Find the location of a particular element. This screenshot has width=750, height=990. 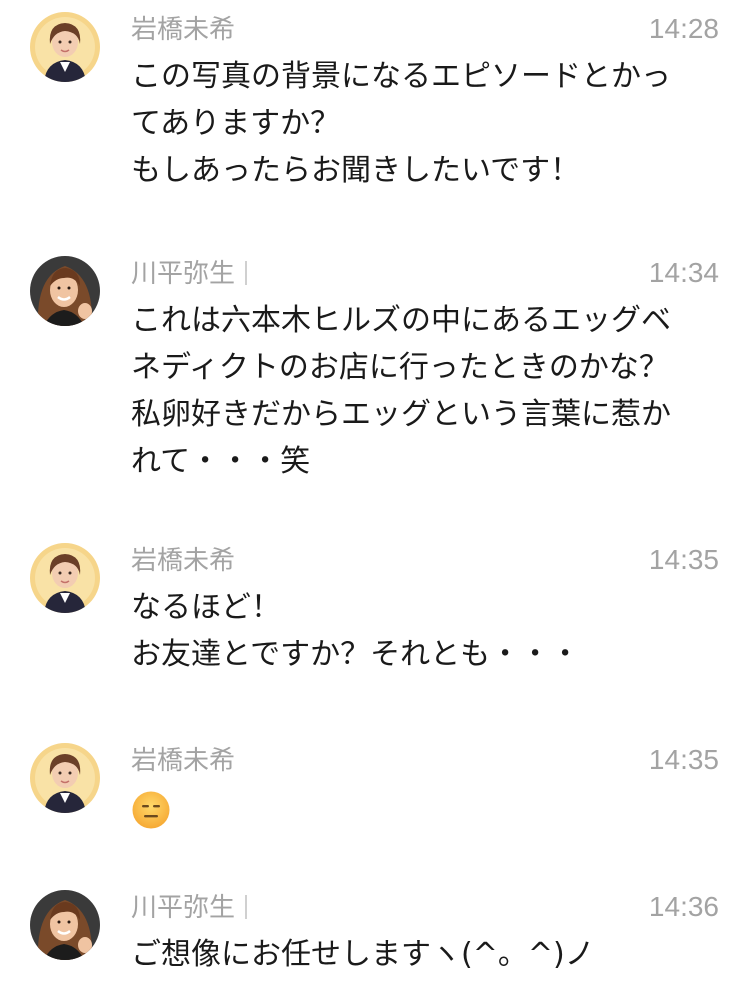

expressionless-face-emoji is located at coordinates (151, 810).